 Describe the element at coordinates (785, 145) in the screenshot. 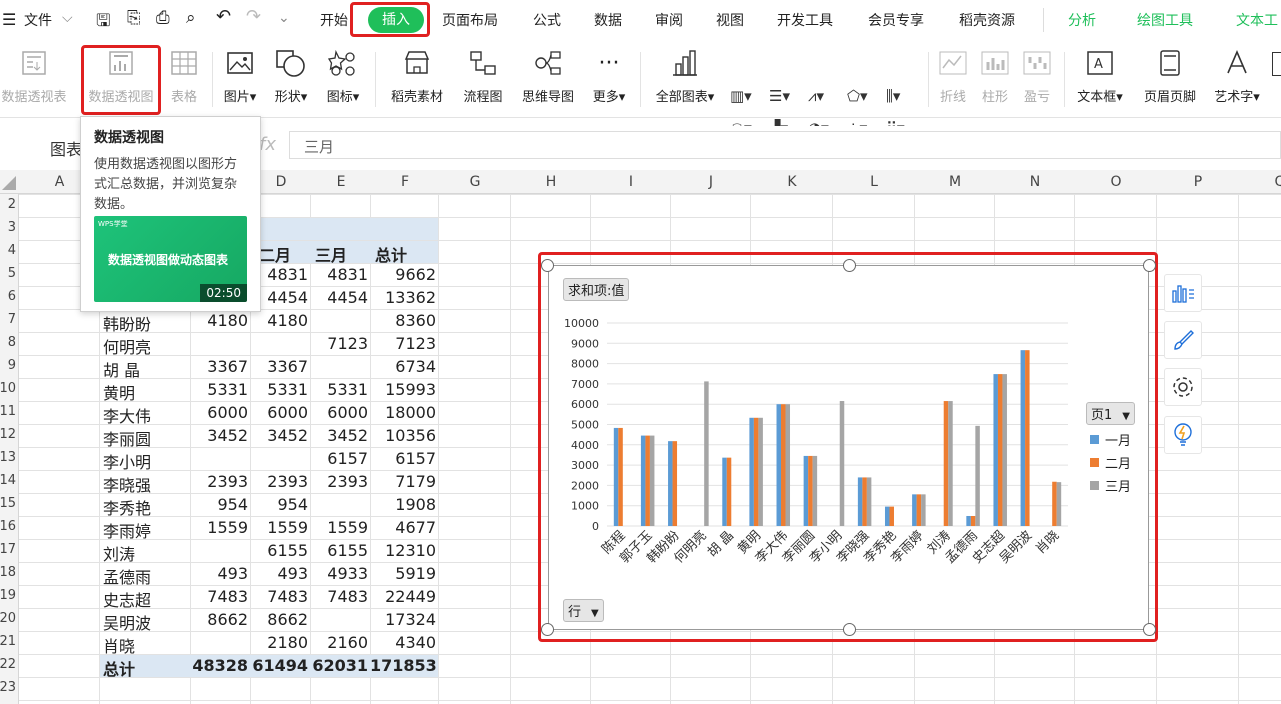

I see `formula-input: 三月` at that location.